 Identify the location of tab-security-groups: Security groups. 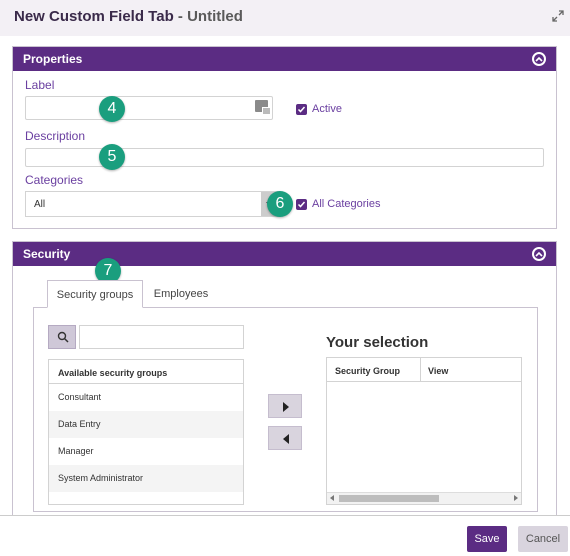
(95, 294).